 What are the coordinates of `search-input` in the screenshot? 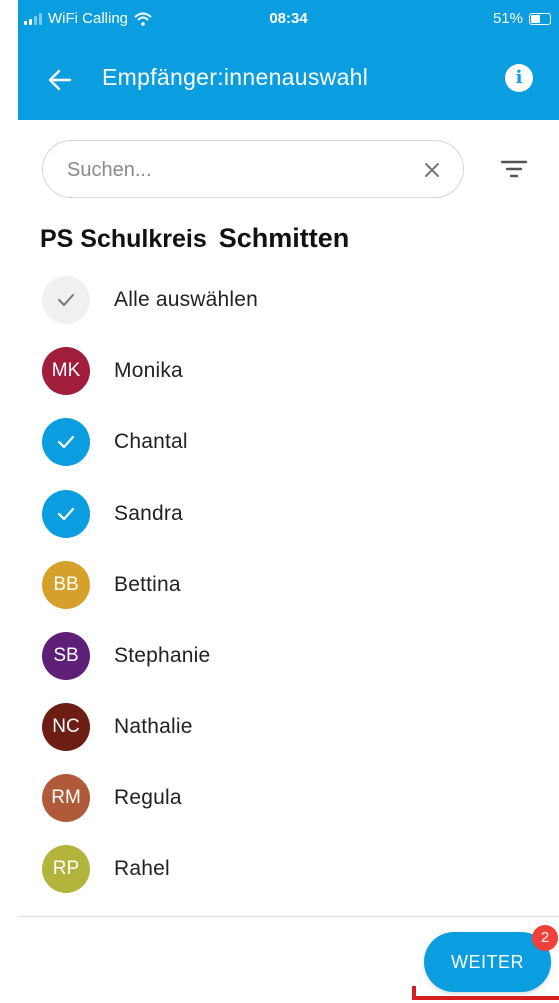 It's located at (232, 170).